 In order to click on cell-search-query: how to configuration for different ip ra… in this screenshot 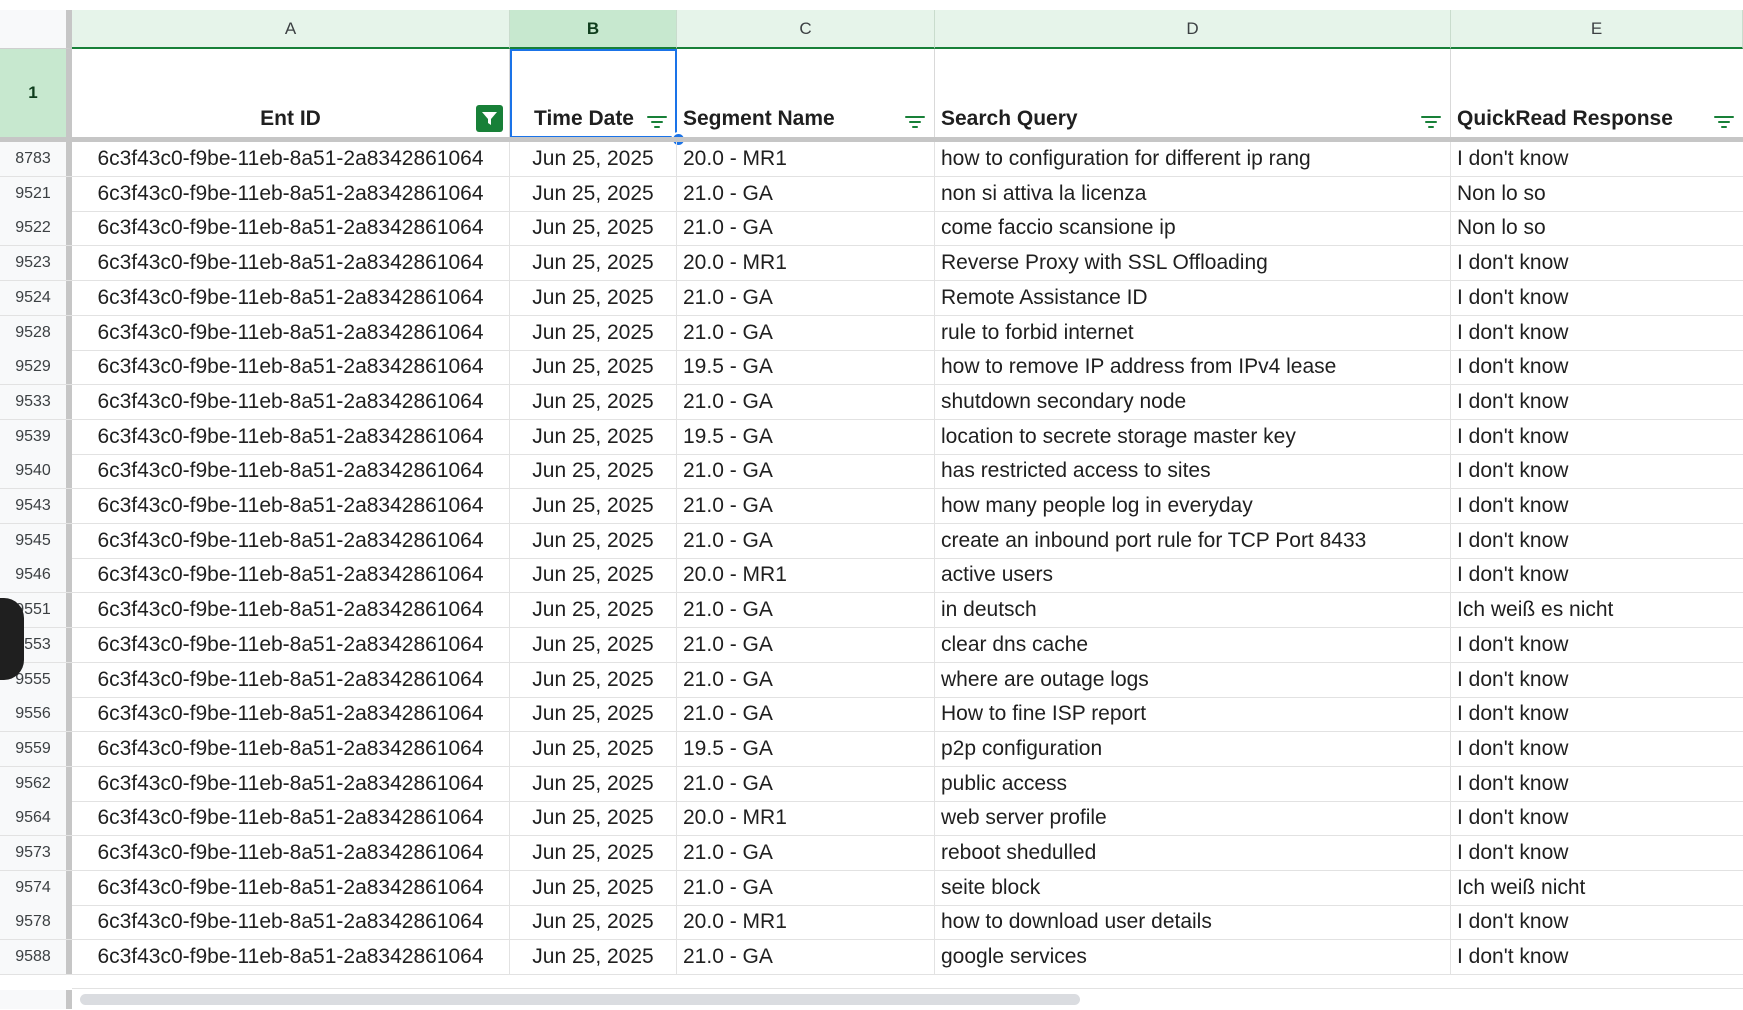, I will do `click(1193, 159)`.